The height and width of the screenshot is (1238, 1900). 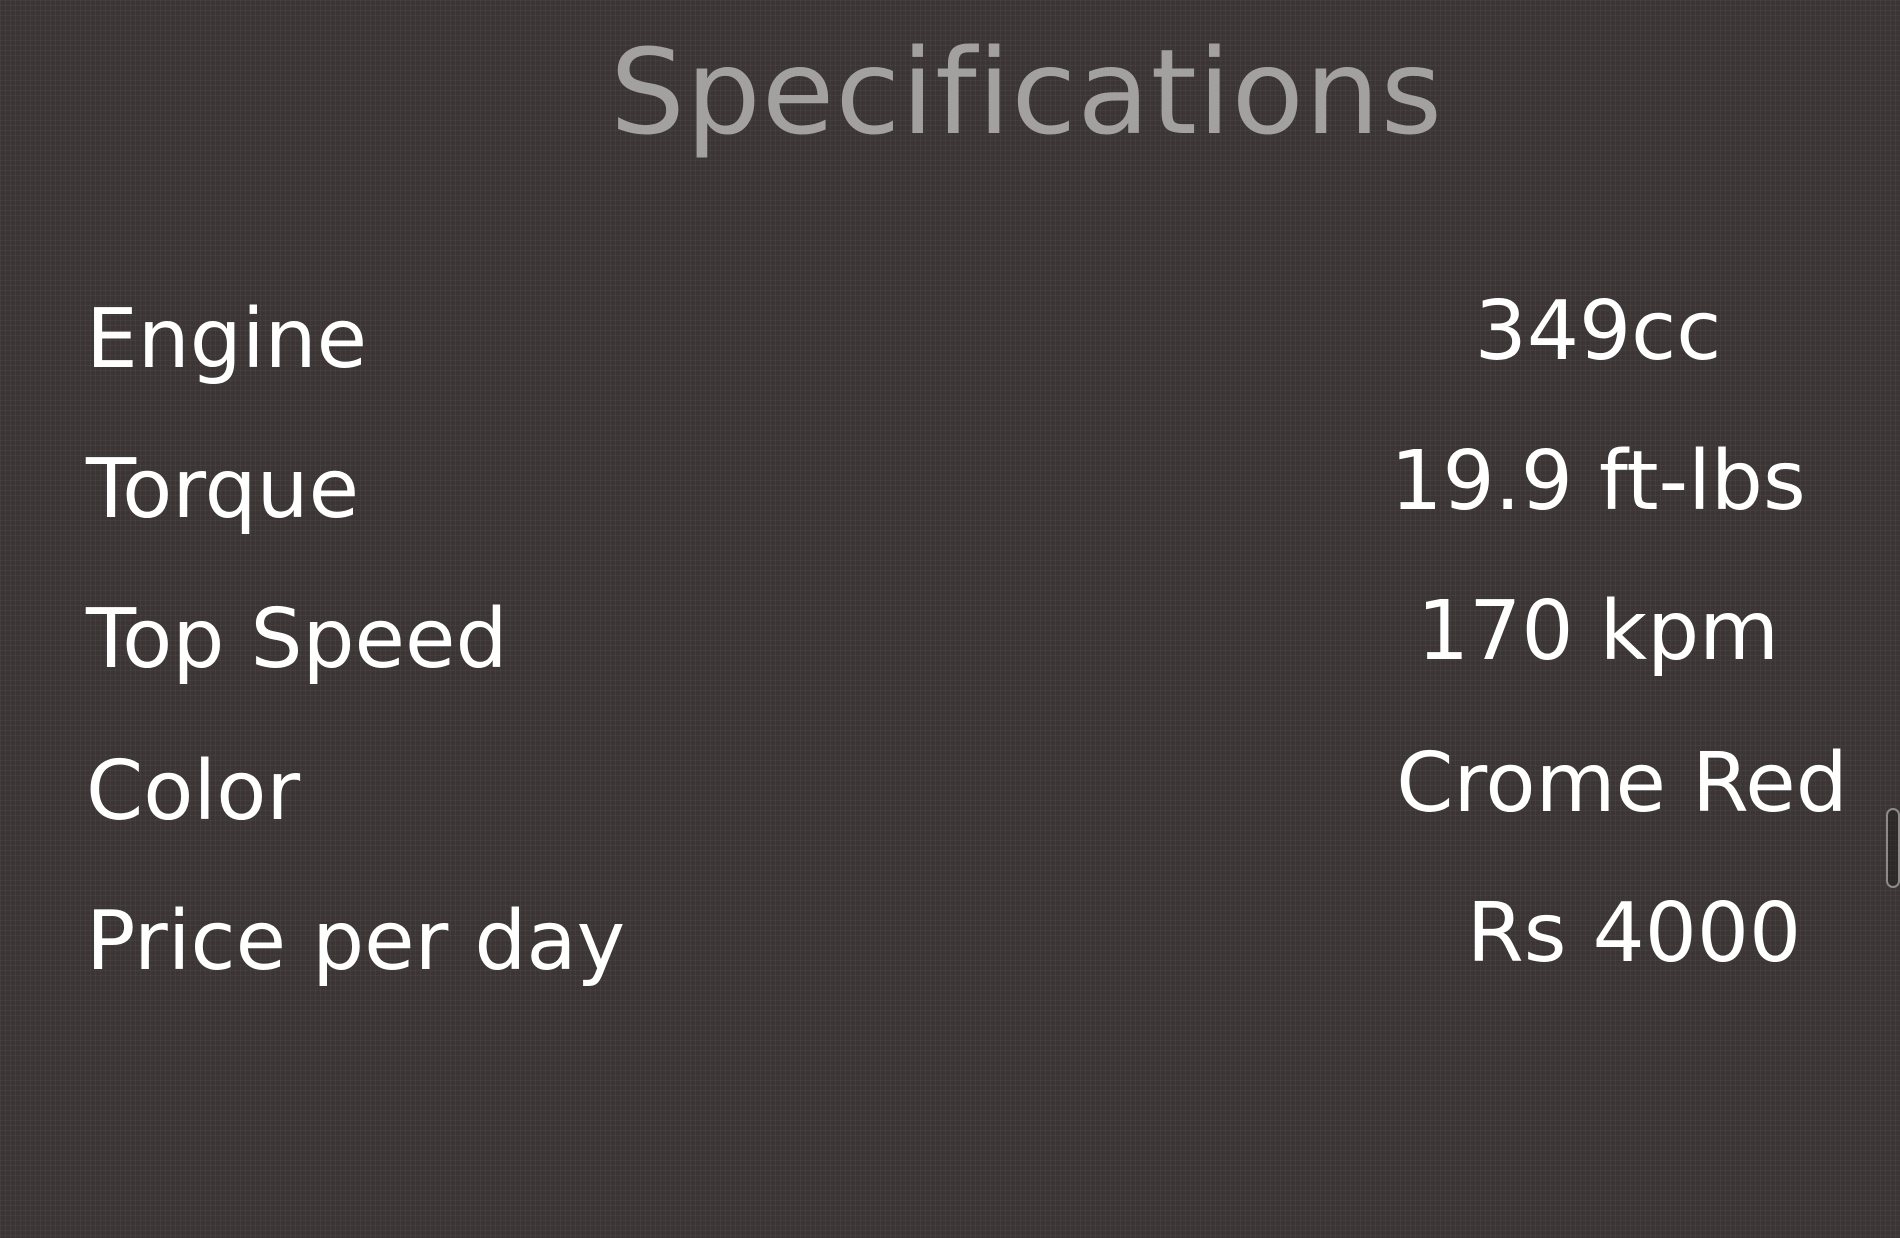 I want to click on spec-value-color: Crome Red, so click(x=1622, y=783).